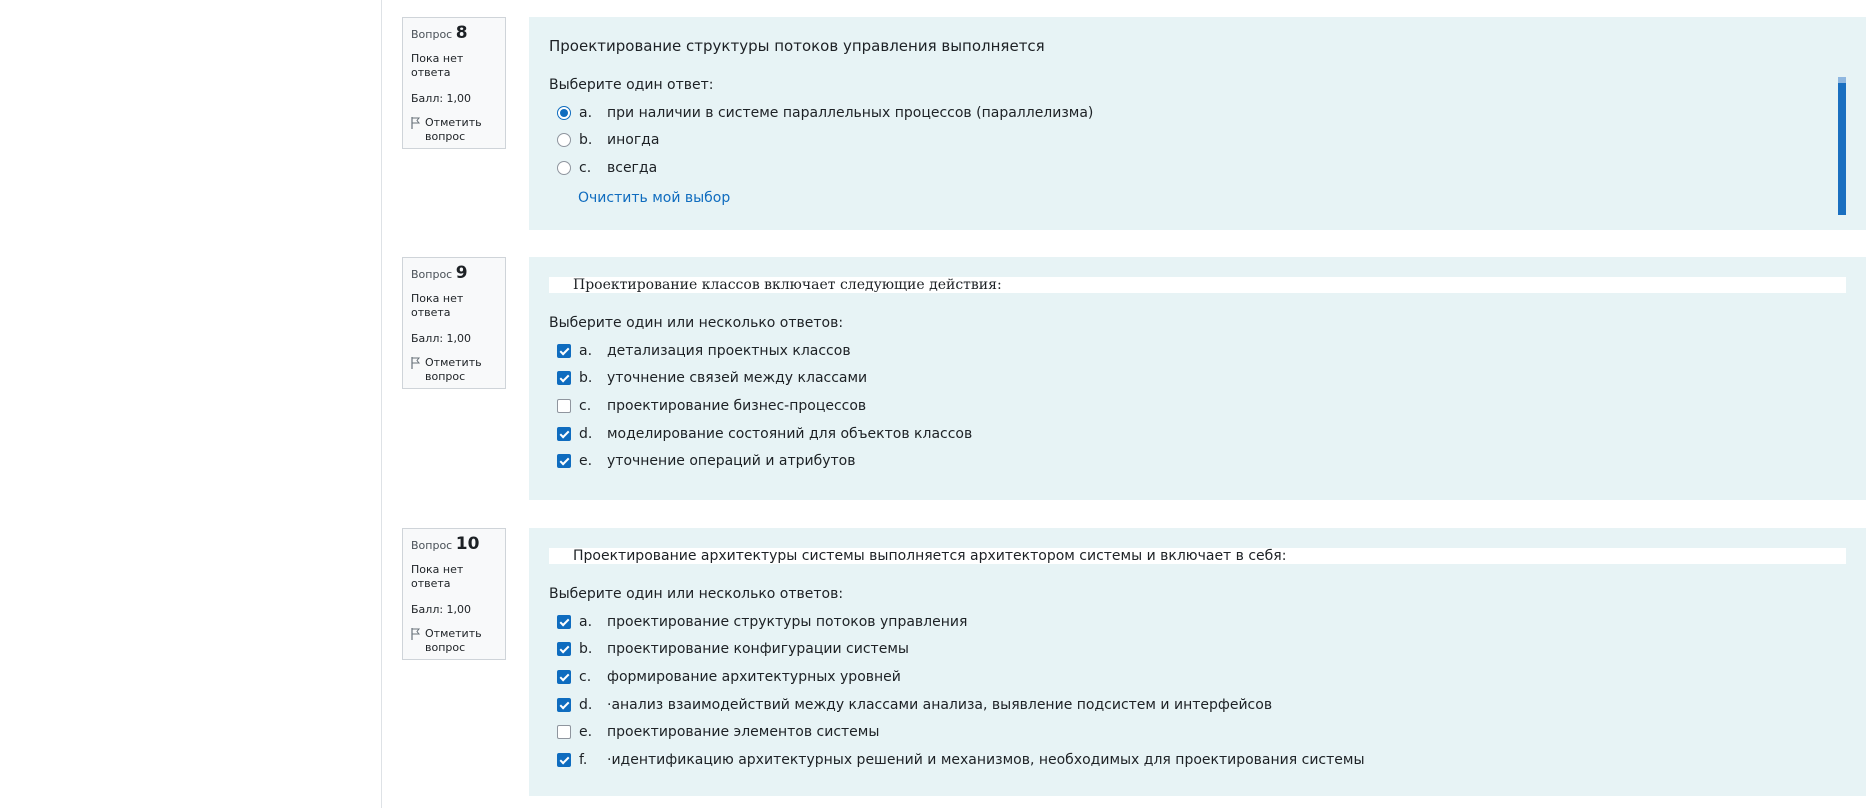  What do you see at coordinates (1197, 406) in the screenshot?
I see `answer-option-c: c. проектирование бизнес-процессов` at bounding box center [1197, 406].